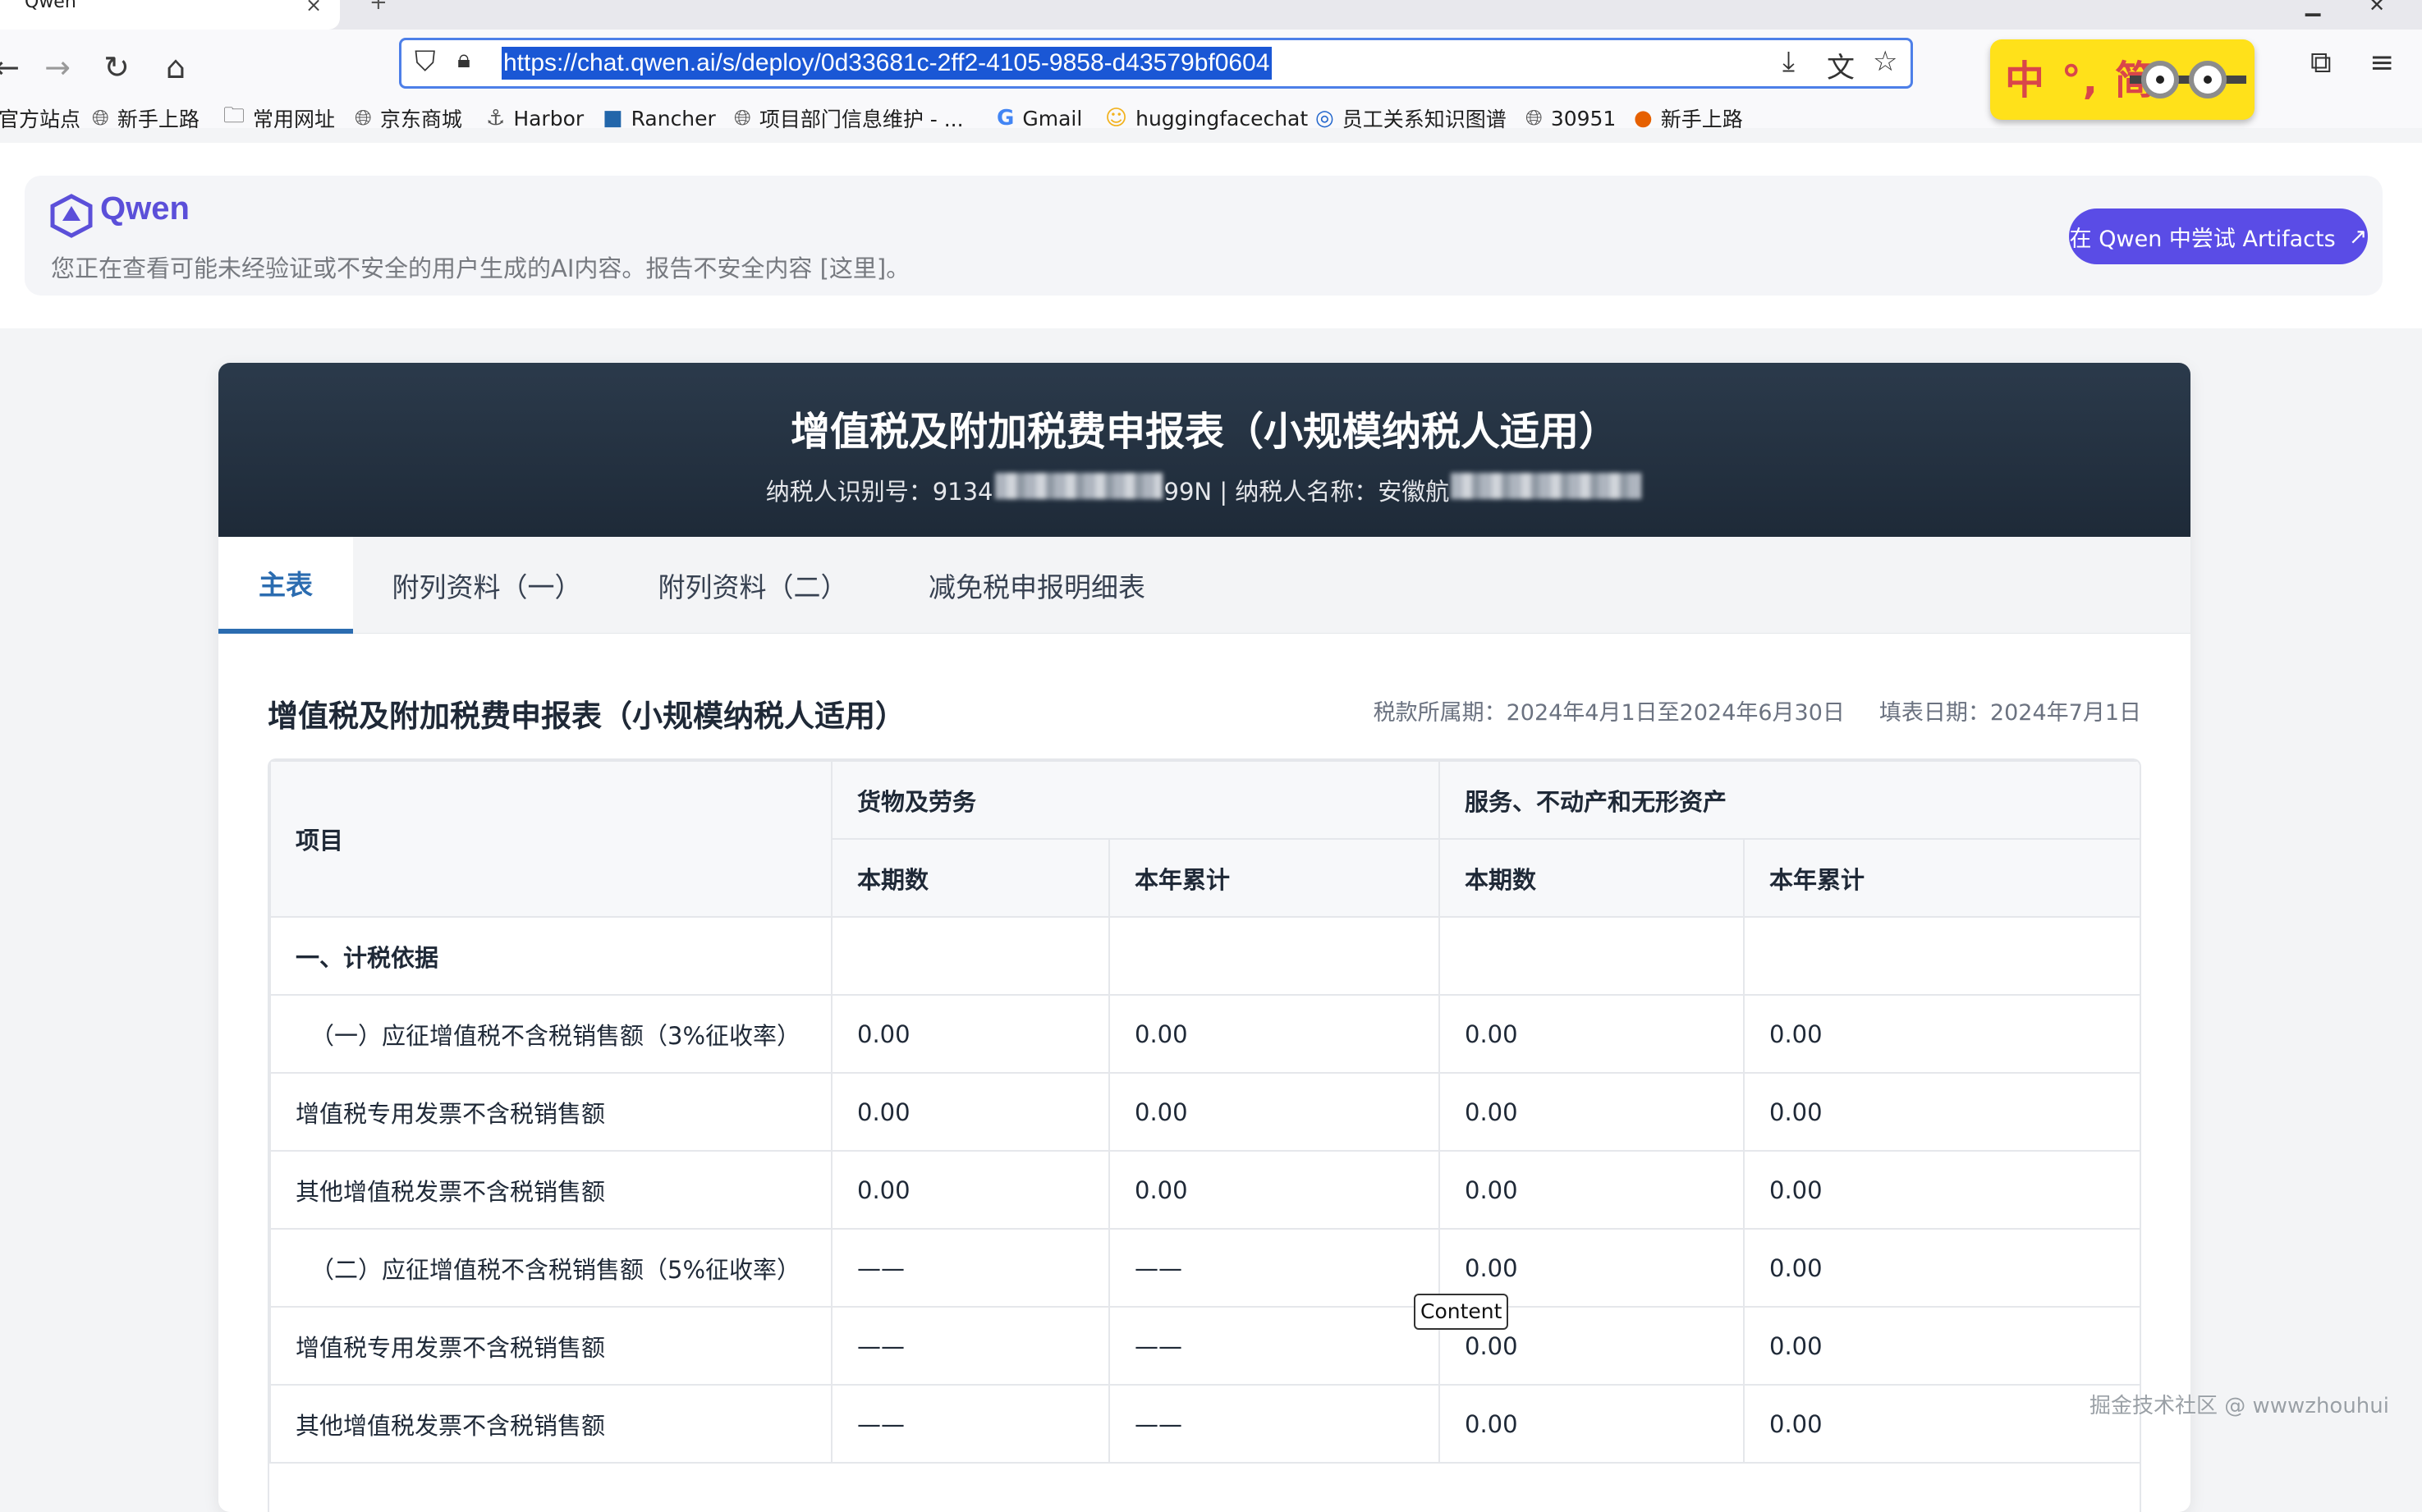 The image size is (2422, 1512). What do you see at coordinates (551, 839) in the screenshot?
I see `header-item: 项目` at bounding box center [551, 839].